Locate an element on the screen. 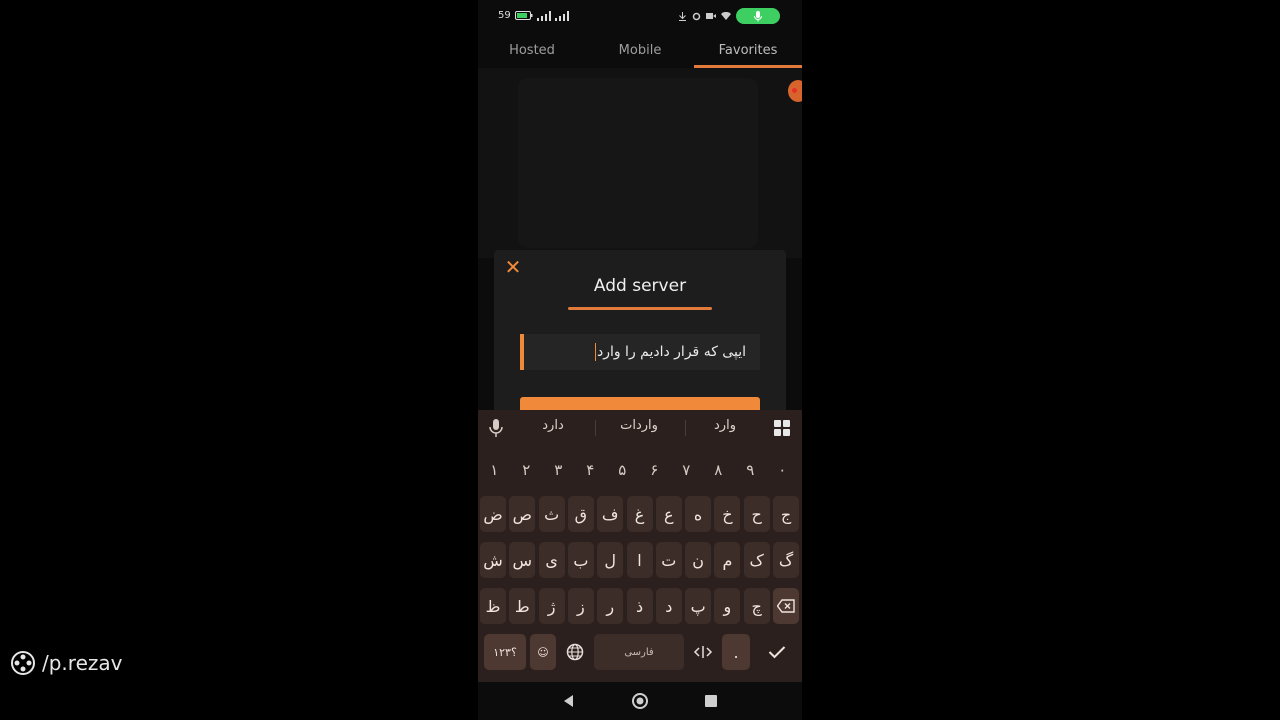 This screenshot has width=1280, height=720. key: و is located at coordinates (727, 606).